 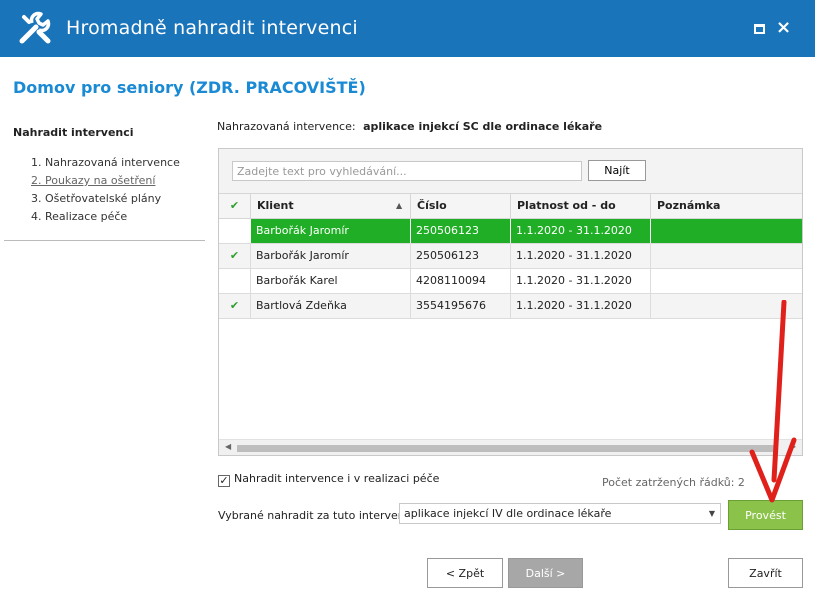 I want to click on replaced-intervention-value: aplikace injekcí SC dle ordinace lékaře, so click(x=483, y=126).